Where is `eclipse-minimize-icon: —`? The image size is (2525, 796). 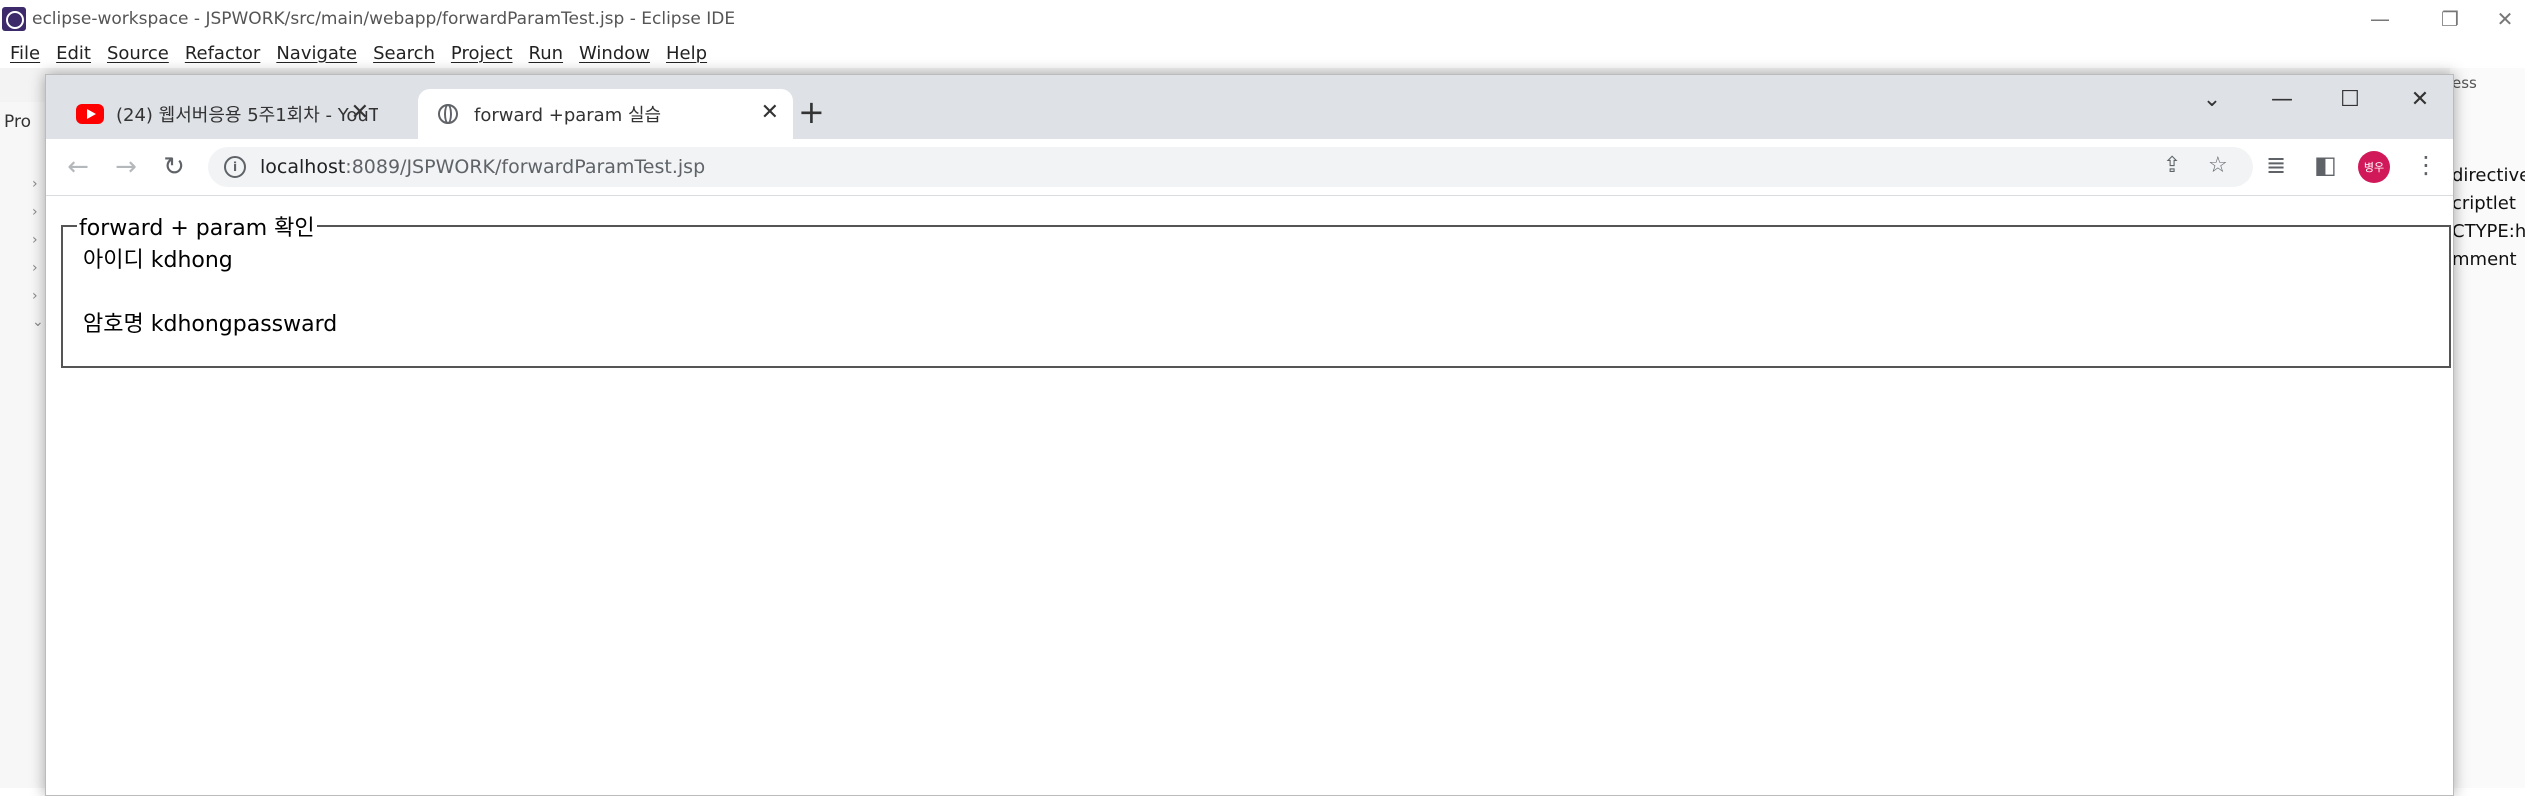 eclipse-minimize-icon: — is located at coordinates (2380, 19).